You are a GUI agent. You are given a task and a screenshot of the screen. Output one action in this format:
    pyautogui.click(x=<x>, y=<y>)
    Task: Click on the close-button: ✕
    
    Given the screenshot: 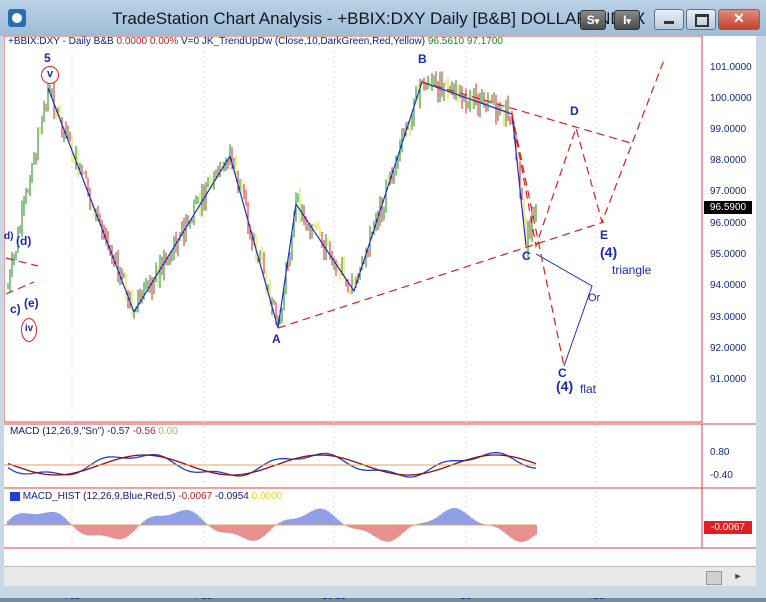 What is the action you would take?
    pyautogui.click(x=739, y=19)
    